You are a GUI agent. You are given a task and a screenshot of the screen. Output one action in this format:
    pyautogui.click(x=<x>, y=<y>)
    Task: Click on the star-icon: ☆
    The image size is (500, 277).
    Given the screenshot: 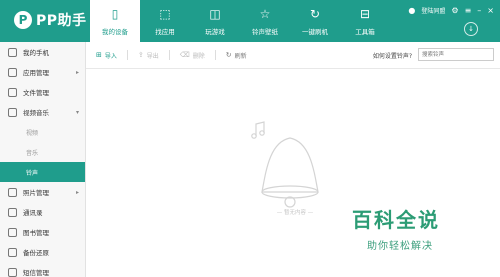 What is the action you would take?
    pyautogui.click(x=265, y=14)
    